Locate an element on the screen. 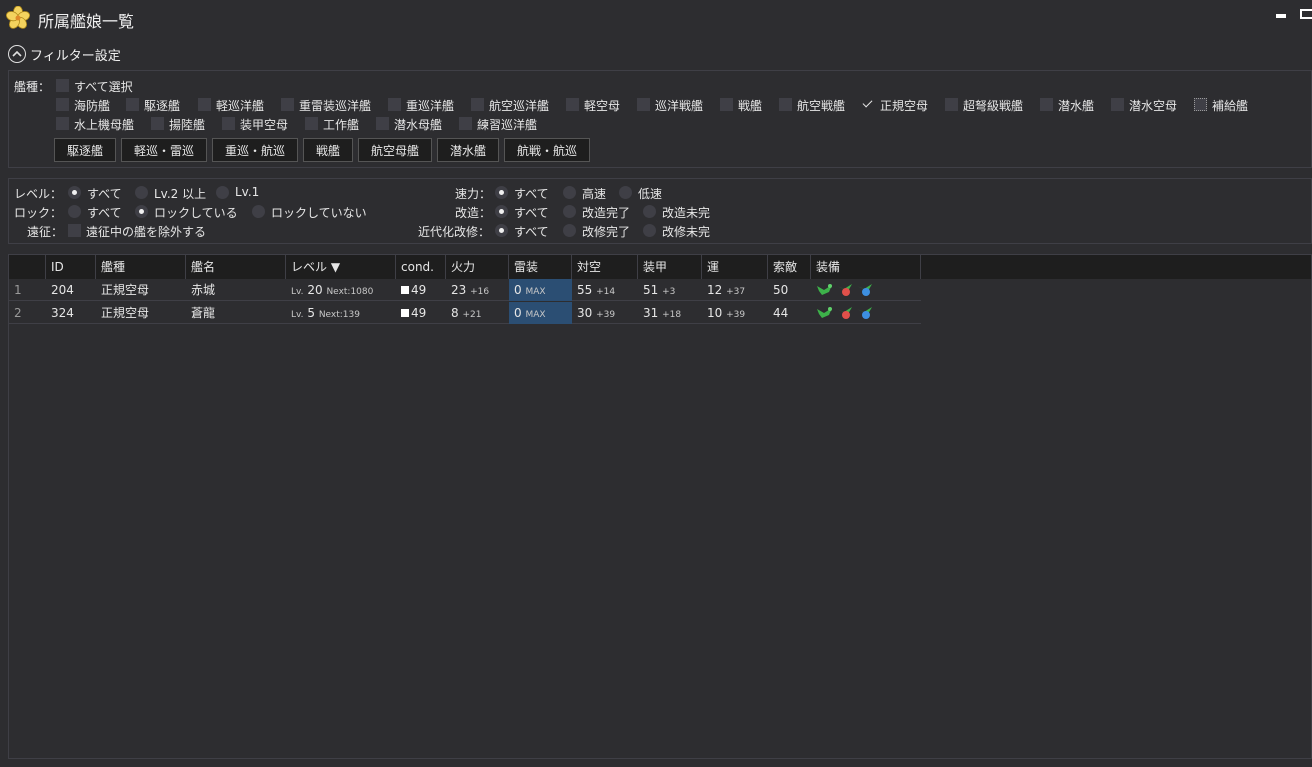  torpedo-value: 0 is located at coordinates (518, 313).